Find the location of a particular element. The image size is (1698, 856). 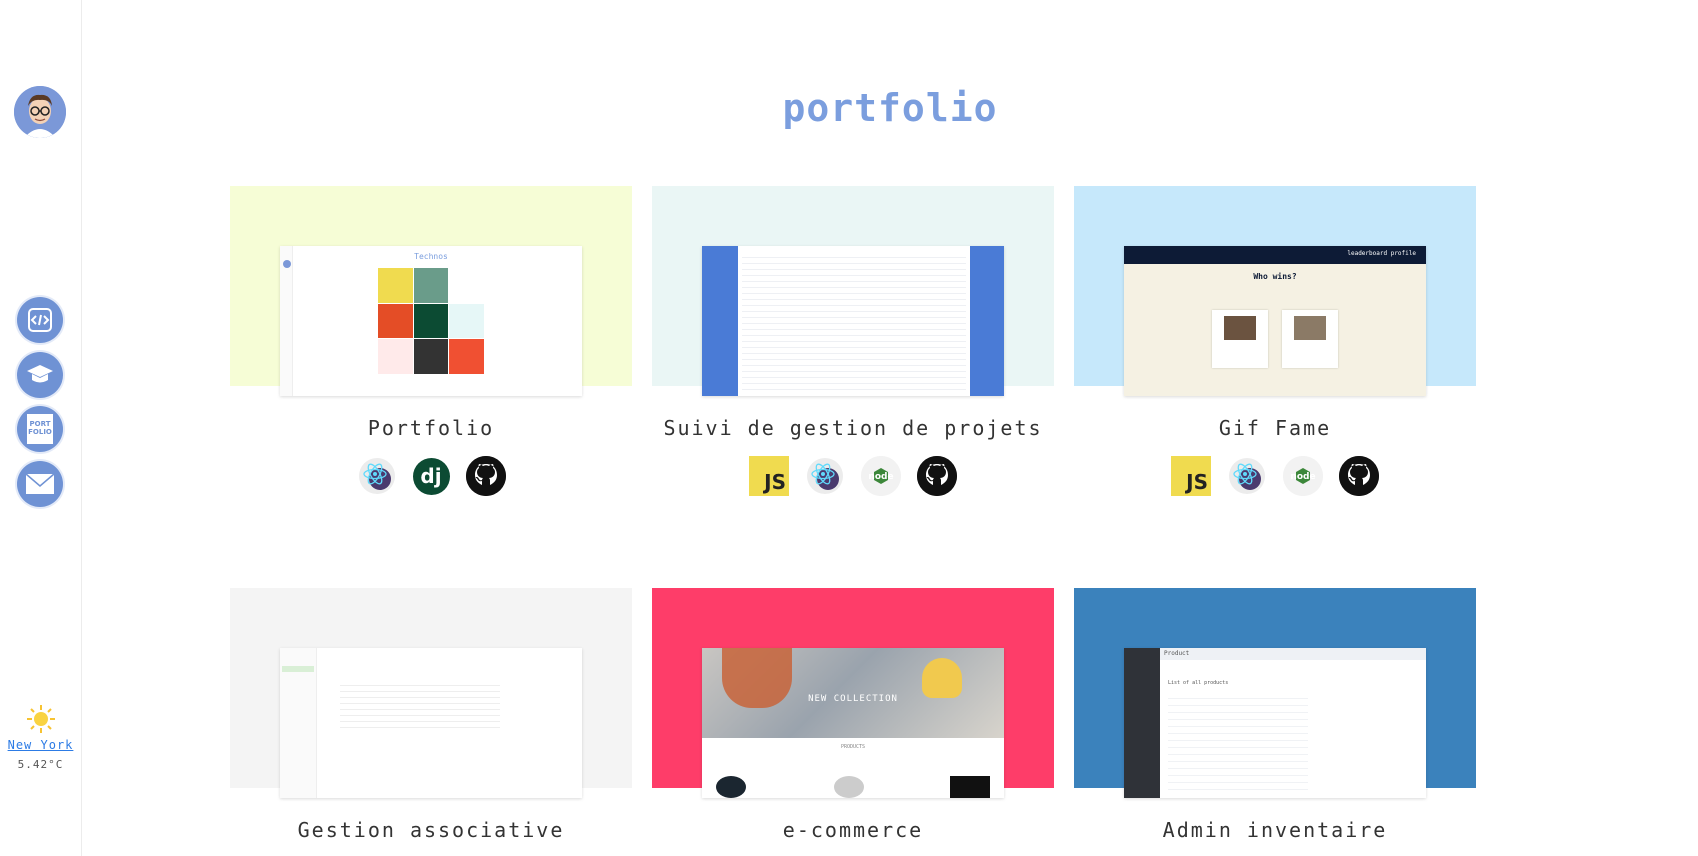

nav-education-button is located at coordinates (40, 375).